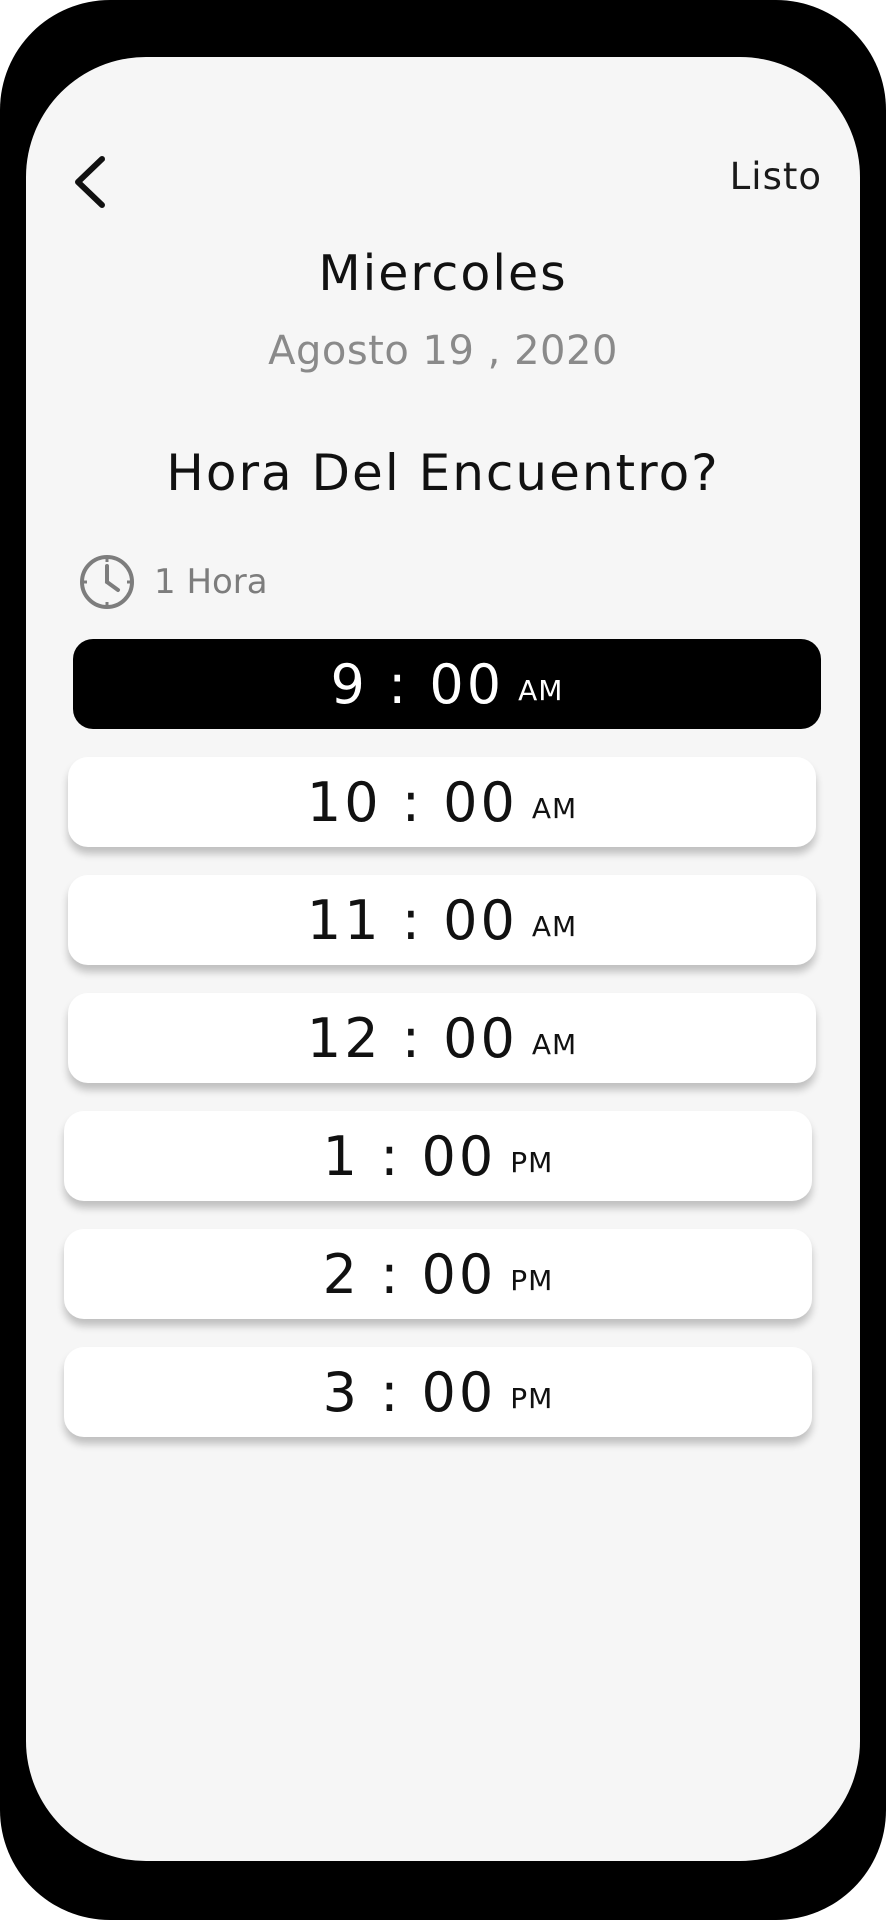  I want to click on weekday-title: Miercoles, so click(443, 273).